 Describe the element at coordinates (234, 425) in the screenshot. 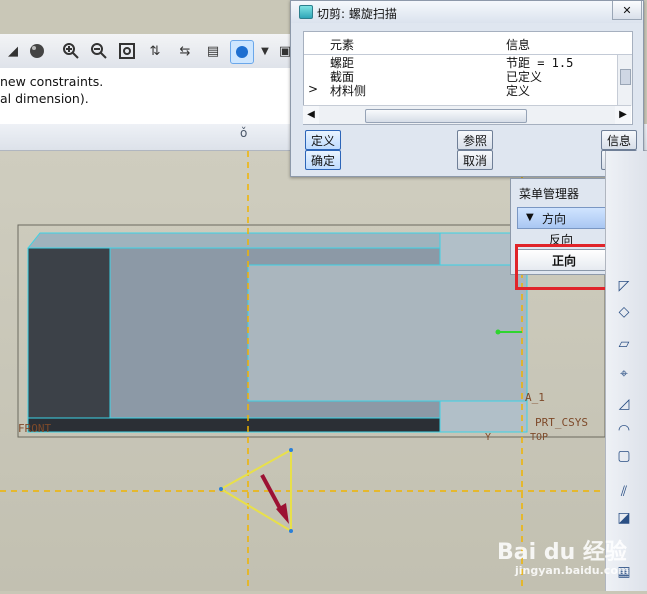

I see `bottom-face` at that location.